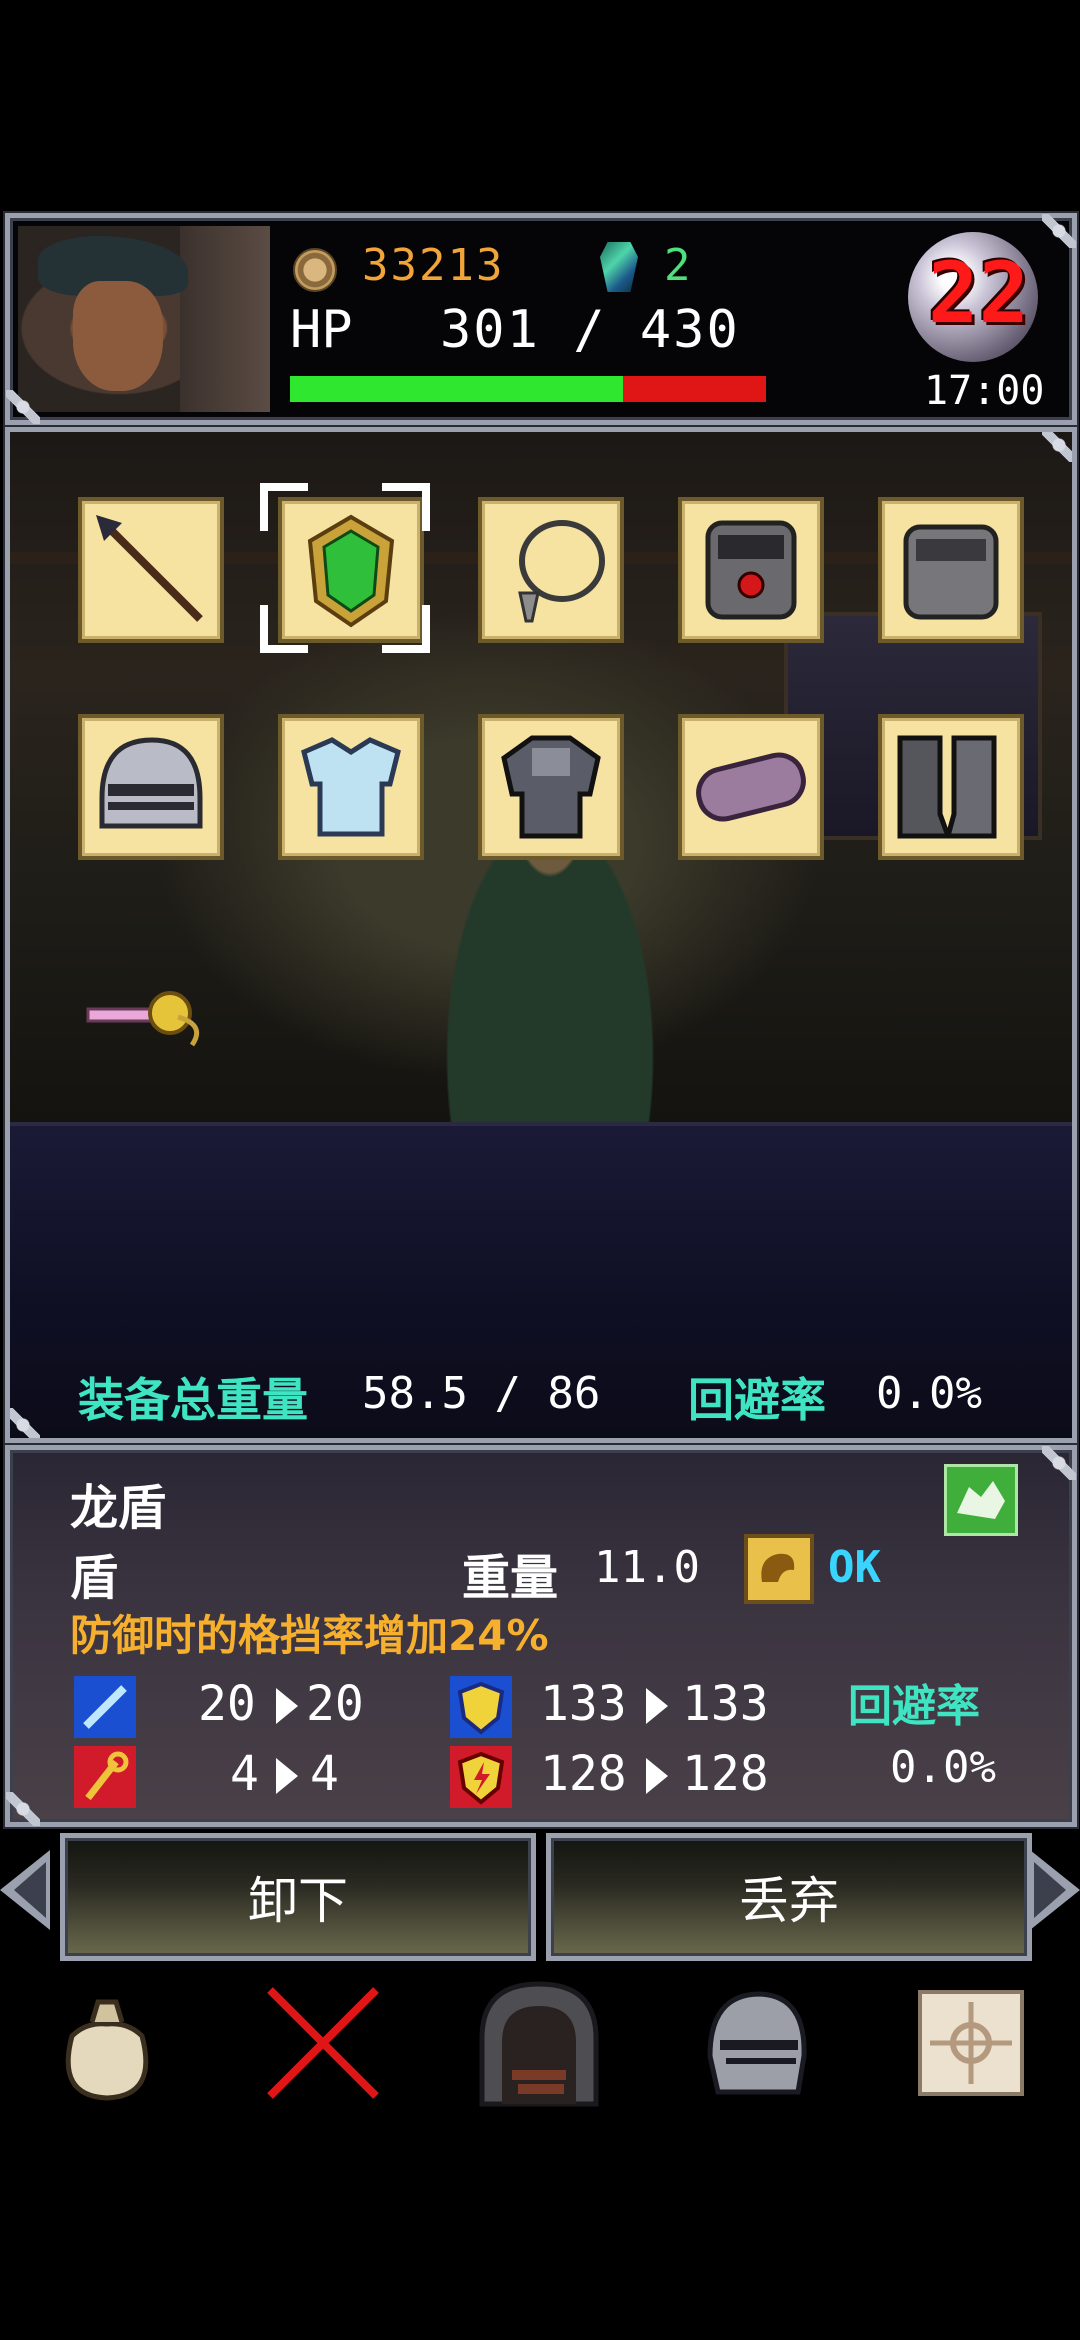 This screenshot has height=2340, width=1080. Describe the element at coordinates (193, 1400) in the screenshot. I see `total-weight-label: 装备总重量` at that location.